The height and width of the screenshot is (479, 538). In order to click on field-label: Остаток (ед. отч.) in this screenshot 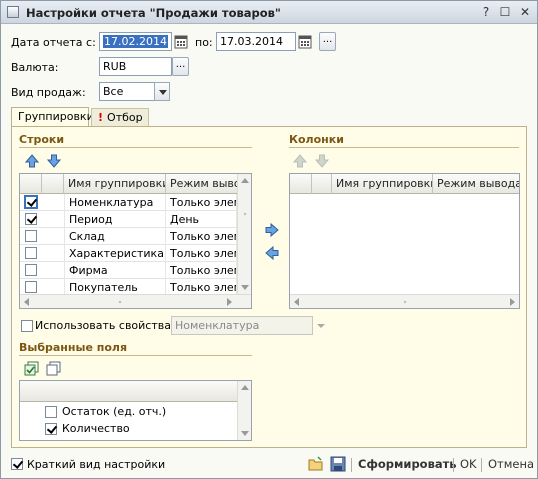, I will do `click(114, 411)`.